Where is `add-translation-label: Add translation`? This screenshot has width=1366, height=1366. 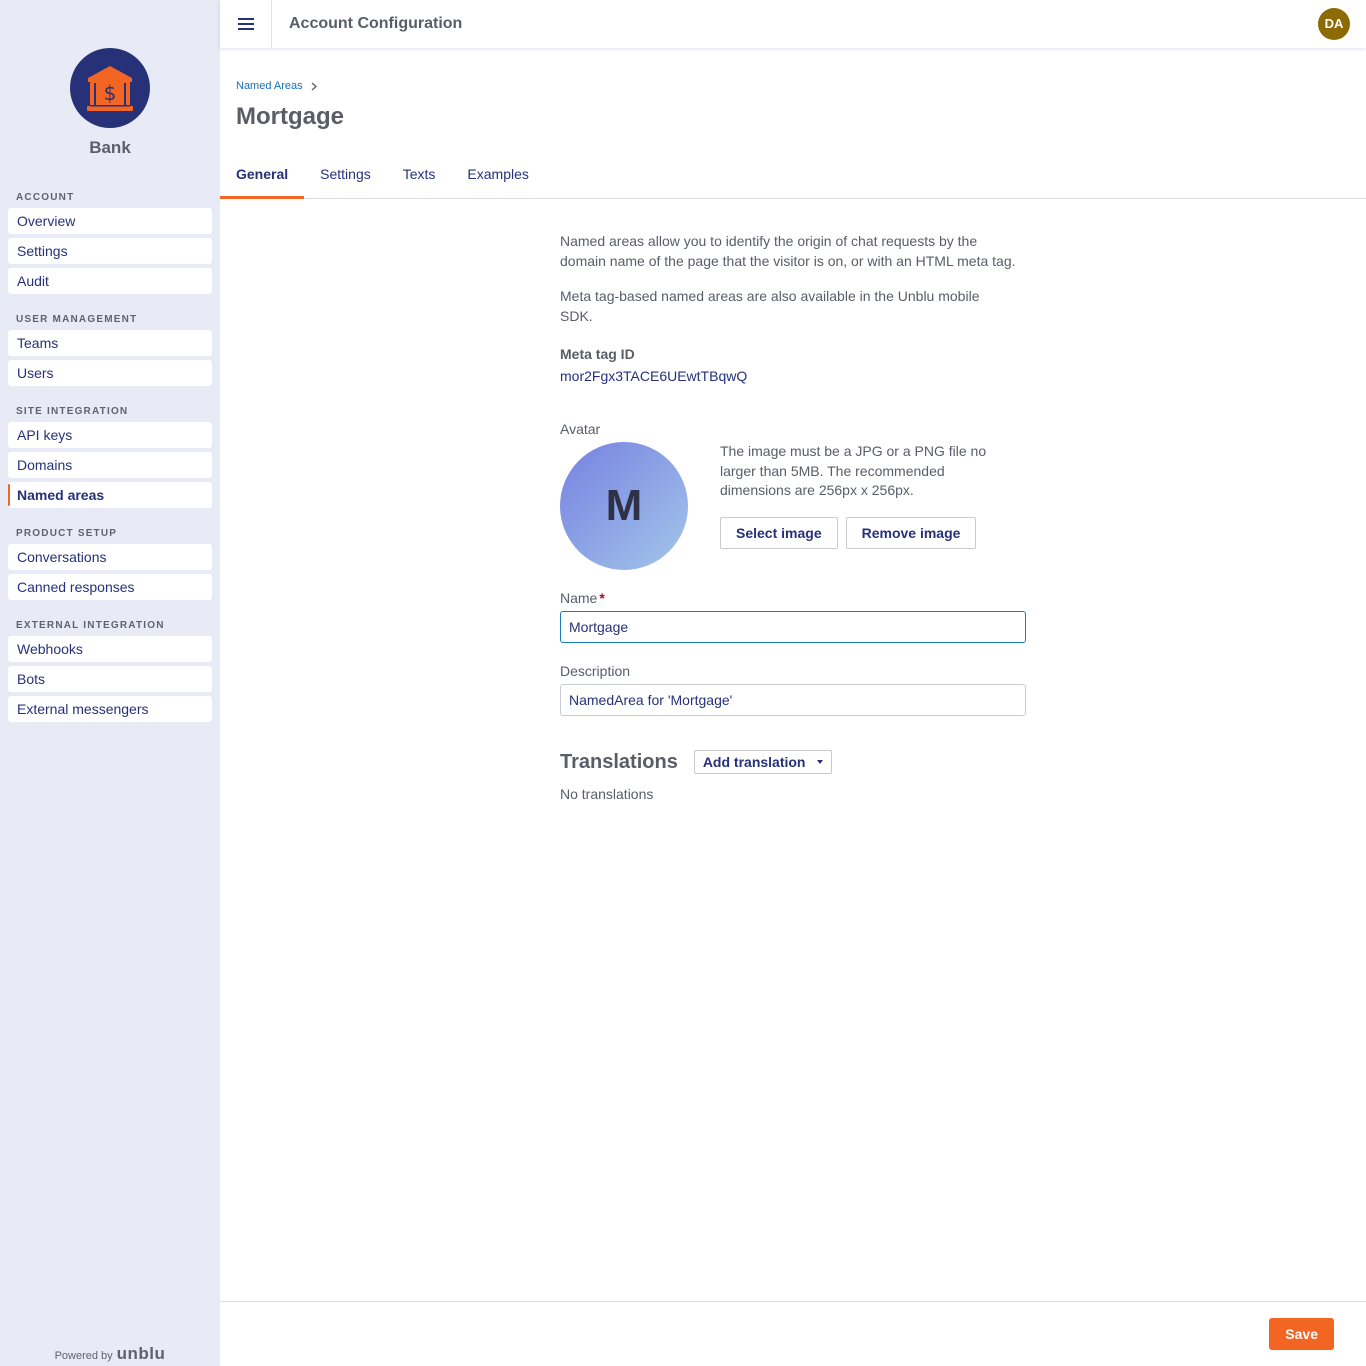 add-translation-label: Add translation is located at coordinates (754, 762).